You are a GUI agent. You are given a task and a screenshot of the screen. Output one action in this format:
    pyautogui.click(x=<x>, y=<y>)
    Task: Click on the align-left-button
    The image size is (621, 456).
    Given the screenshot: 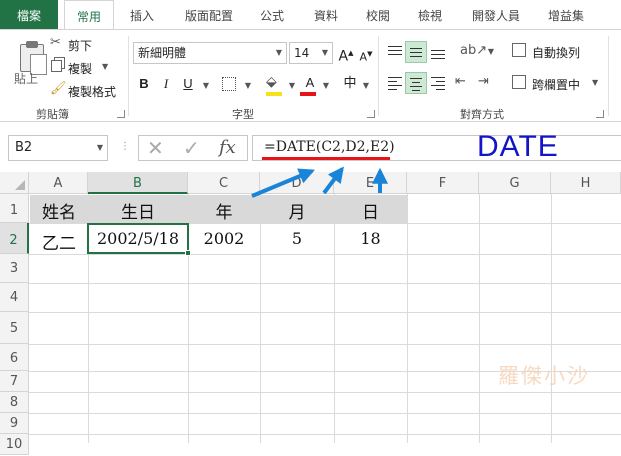 What is the action you would take?
    pyautogui.click(x=395, y=83)
    